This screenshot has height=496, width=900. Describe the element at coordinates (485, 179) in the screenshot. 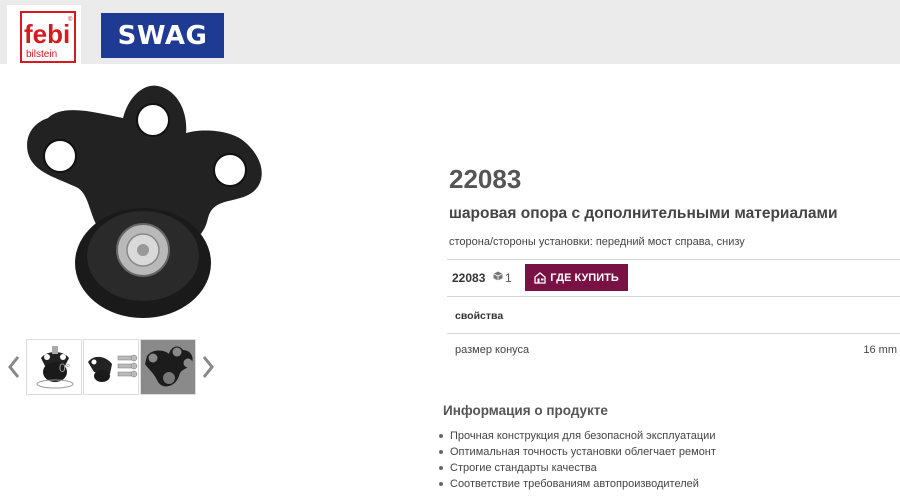

I see `article-number: 22083` at that location.